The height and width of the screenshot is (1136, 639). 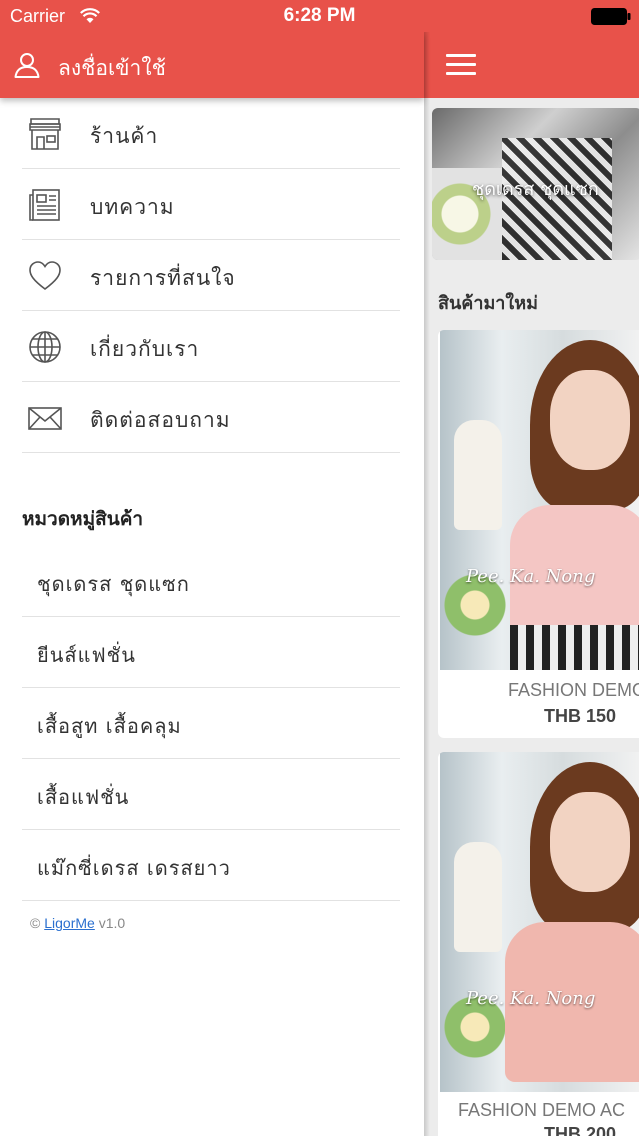 I want to click on user-icon, so click(x=27, y=65).